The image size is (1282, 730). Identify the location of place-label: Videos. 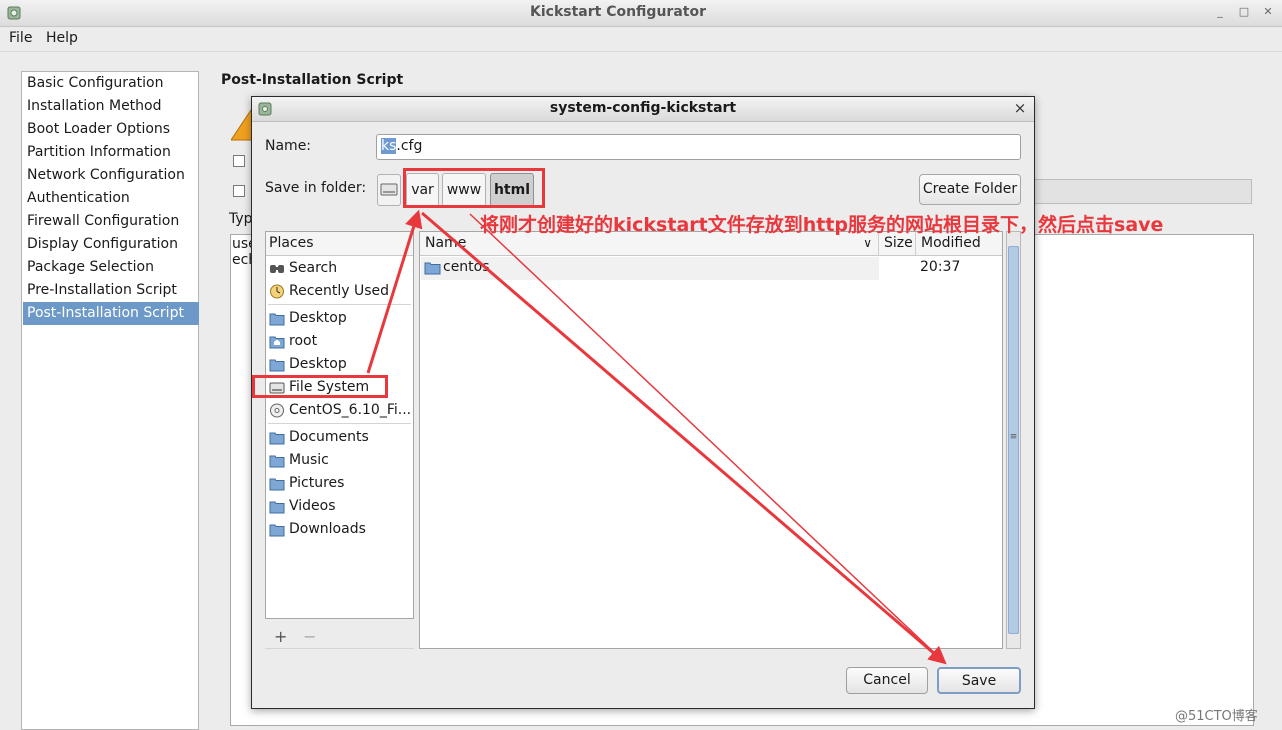
(312, 506).